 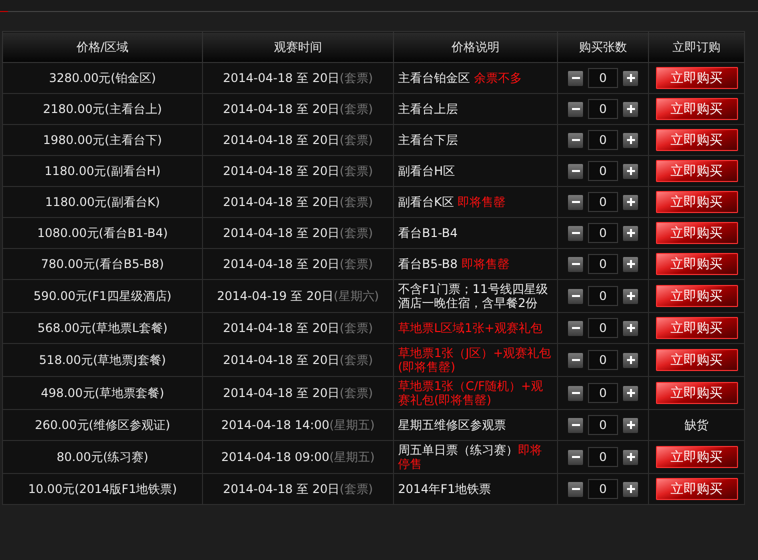 I want to click on column-header: 观赛时间, so click(x=298, y=47).